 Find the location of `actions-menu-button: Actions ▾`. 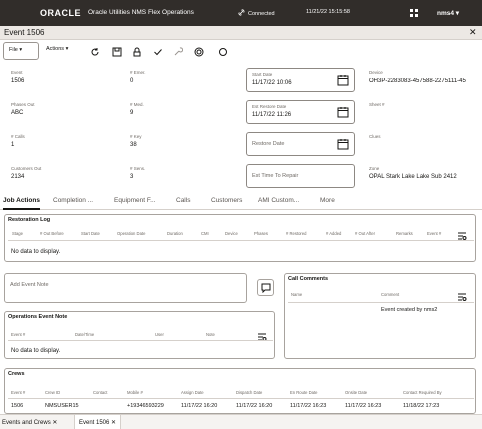

actions-menu-button: Actions ▾ is located at coordinates (61, 51).